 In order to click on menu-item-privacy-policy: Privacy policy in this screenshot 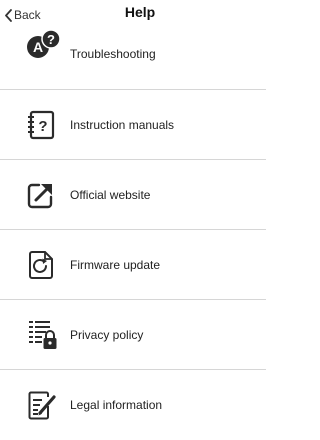, I will do `click(133, 335)`.